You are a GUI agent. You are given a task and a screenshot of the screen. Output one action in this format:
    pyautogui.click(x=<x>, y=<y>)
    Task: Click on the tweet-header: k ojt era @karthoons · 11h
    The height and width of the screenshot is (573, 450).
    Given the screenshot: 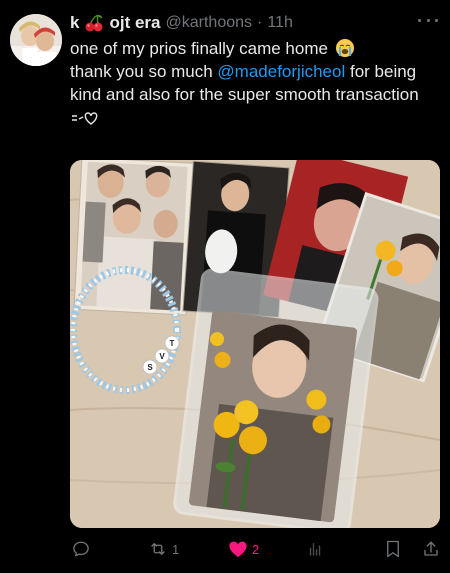 What is the action you would take?
    pyautogui.click(x=254, y=23)
    